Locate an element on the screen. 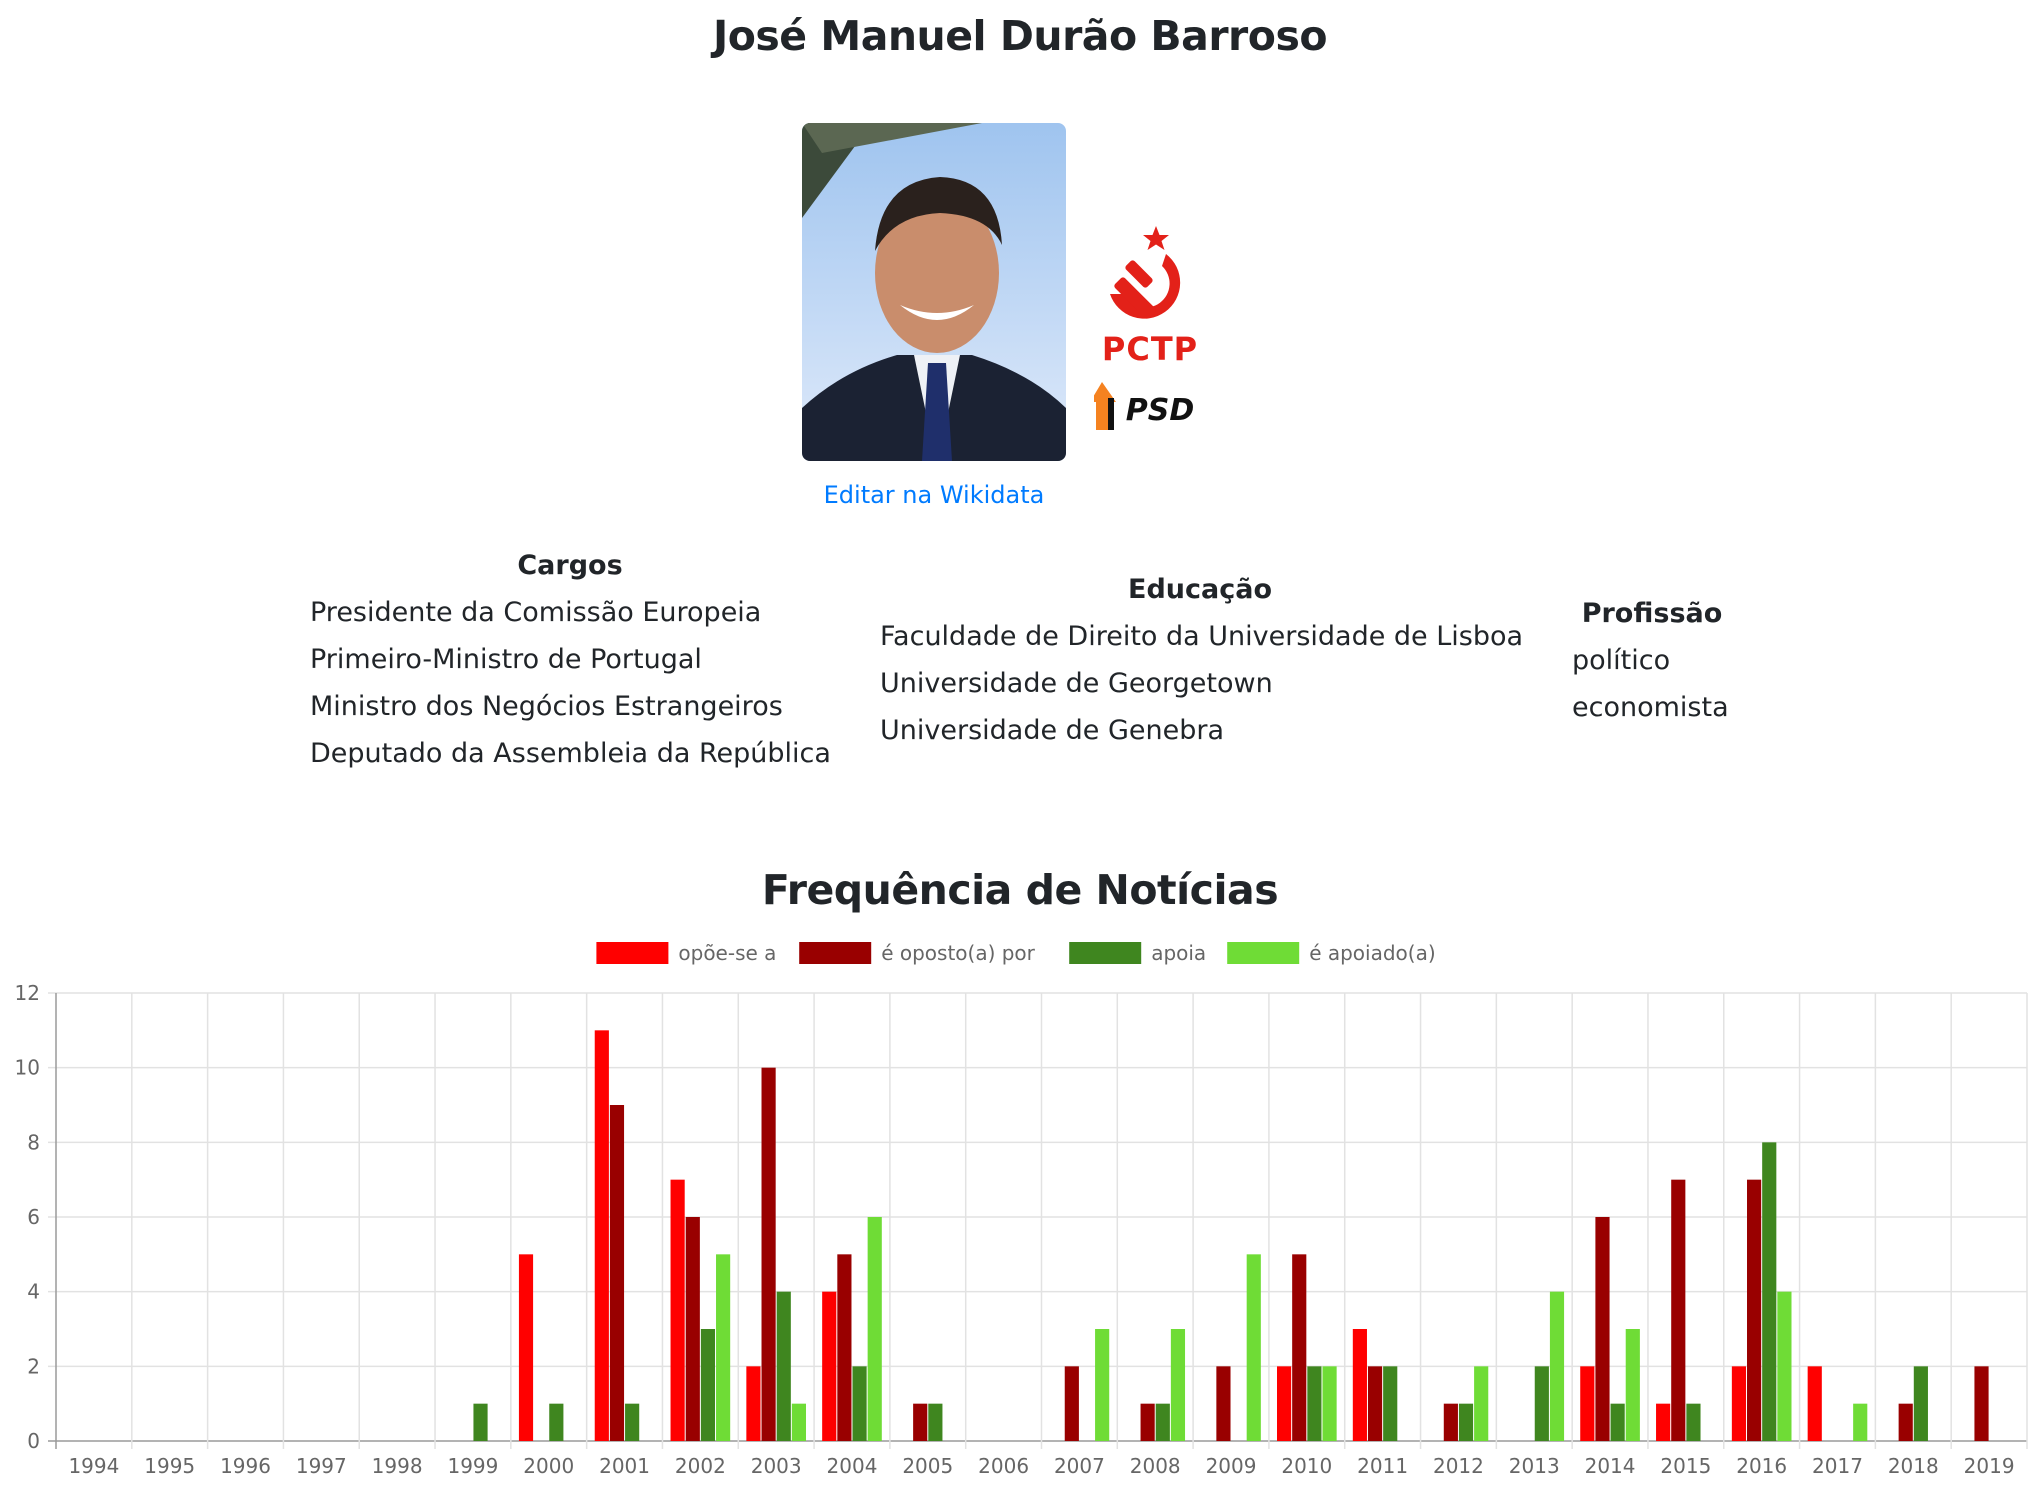  y-tick-label: 0 is located at coordinates (33, 1441).